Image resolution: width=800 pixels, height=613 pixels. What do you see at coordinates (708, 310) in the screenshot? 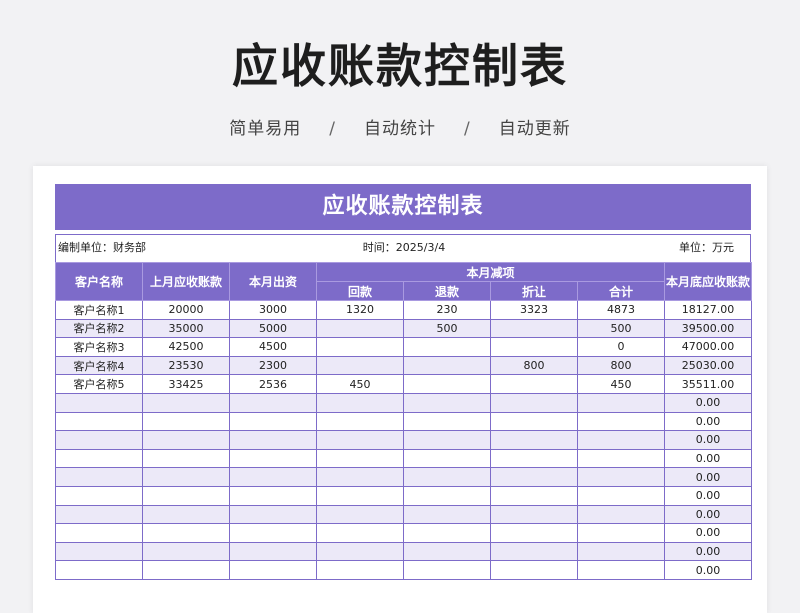
I see `cell-end: 18127.00` at bounding box center [708, 310].